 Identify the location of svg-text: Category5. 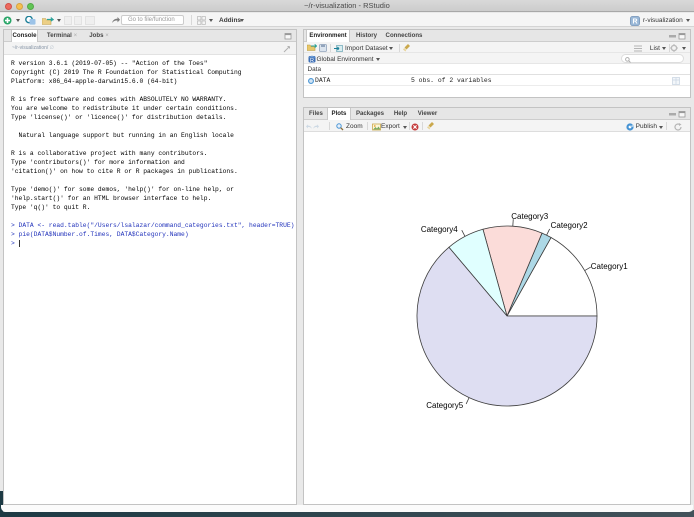
(444, 405).